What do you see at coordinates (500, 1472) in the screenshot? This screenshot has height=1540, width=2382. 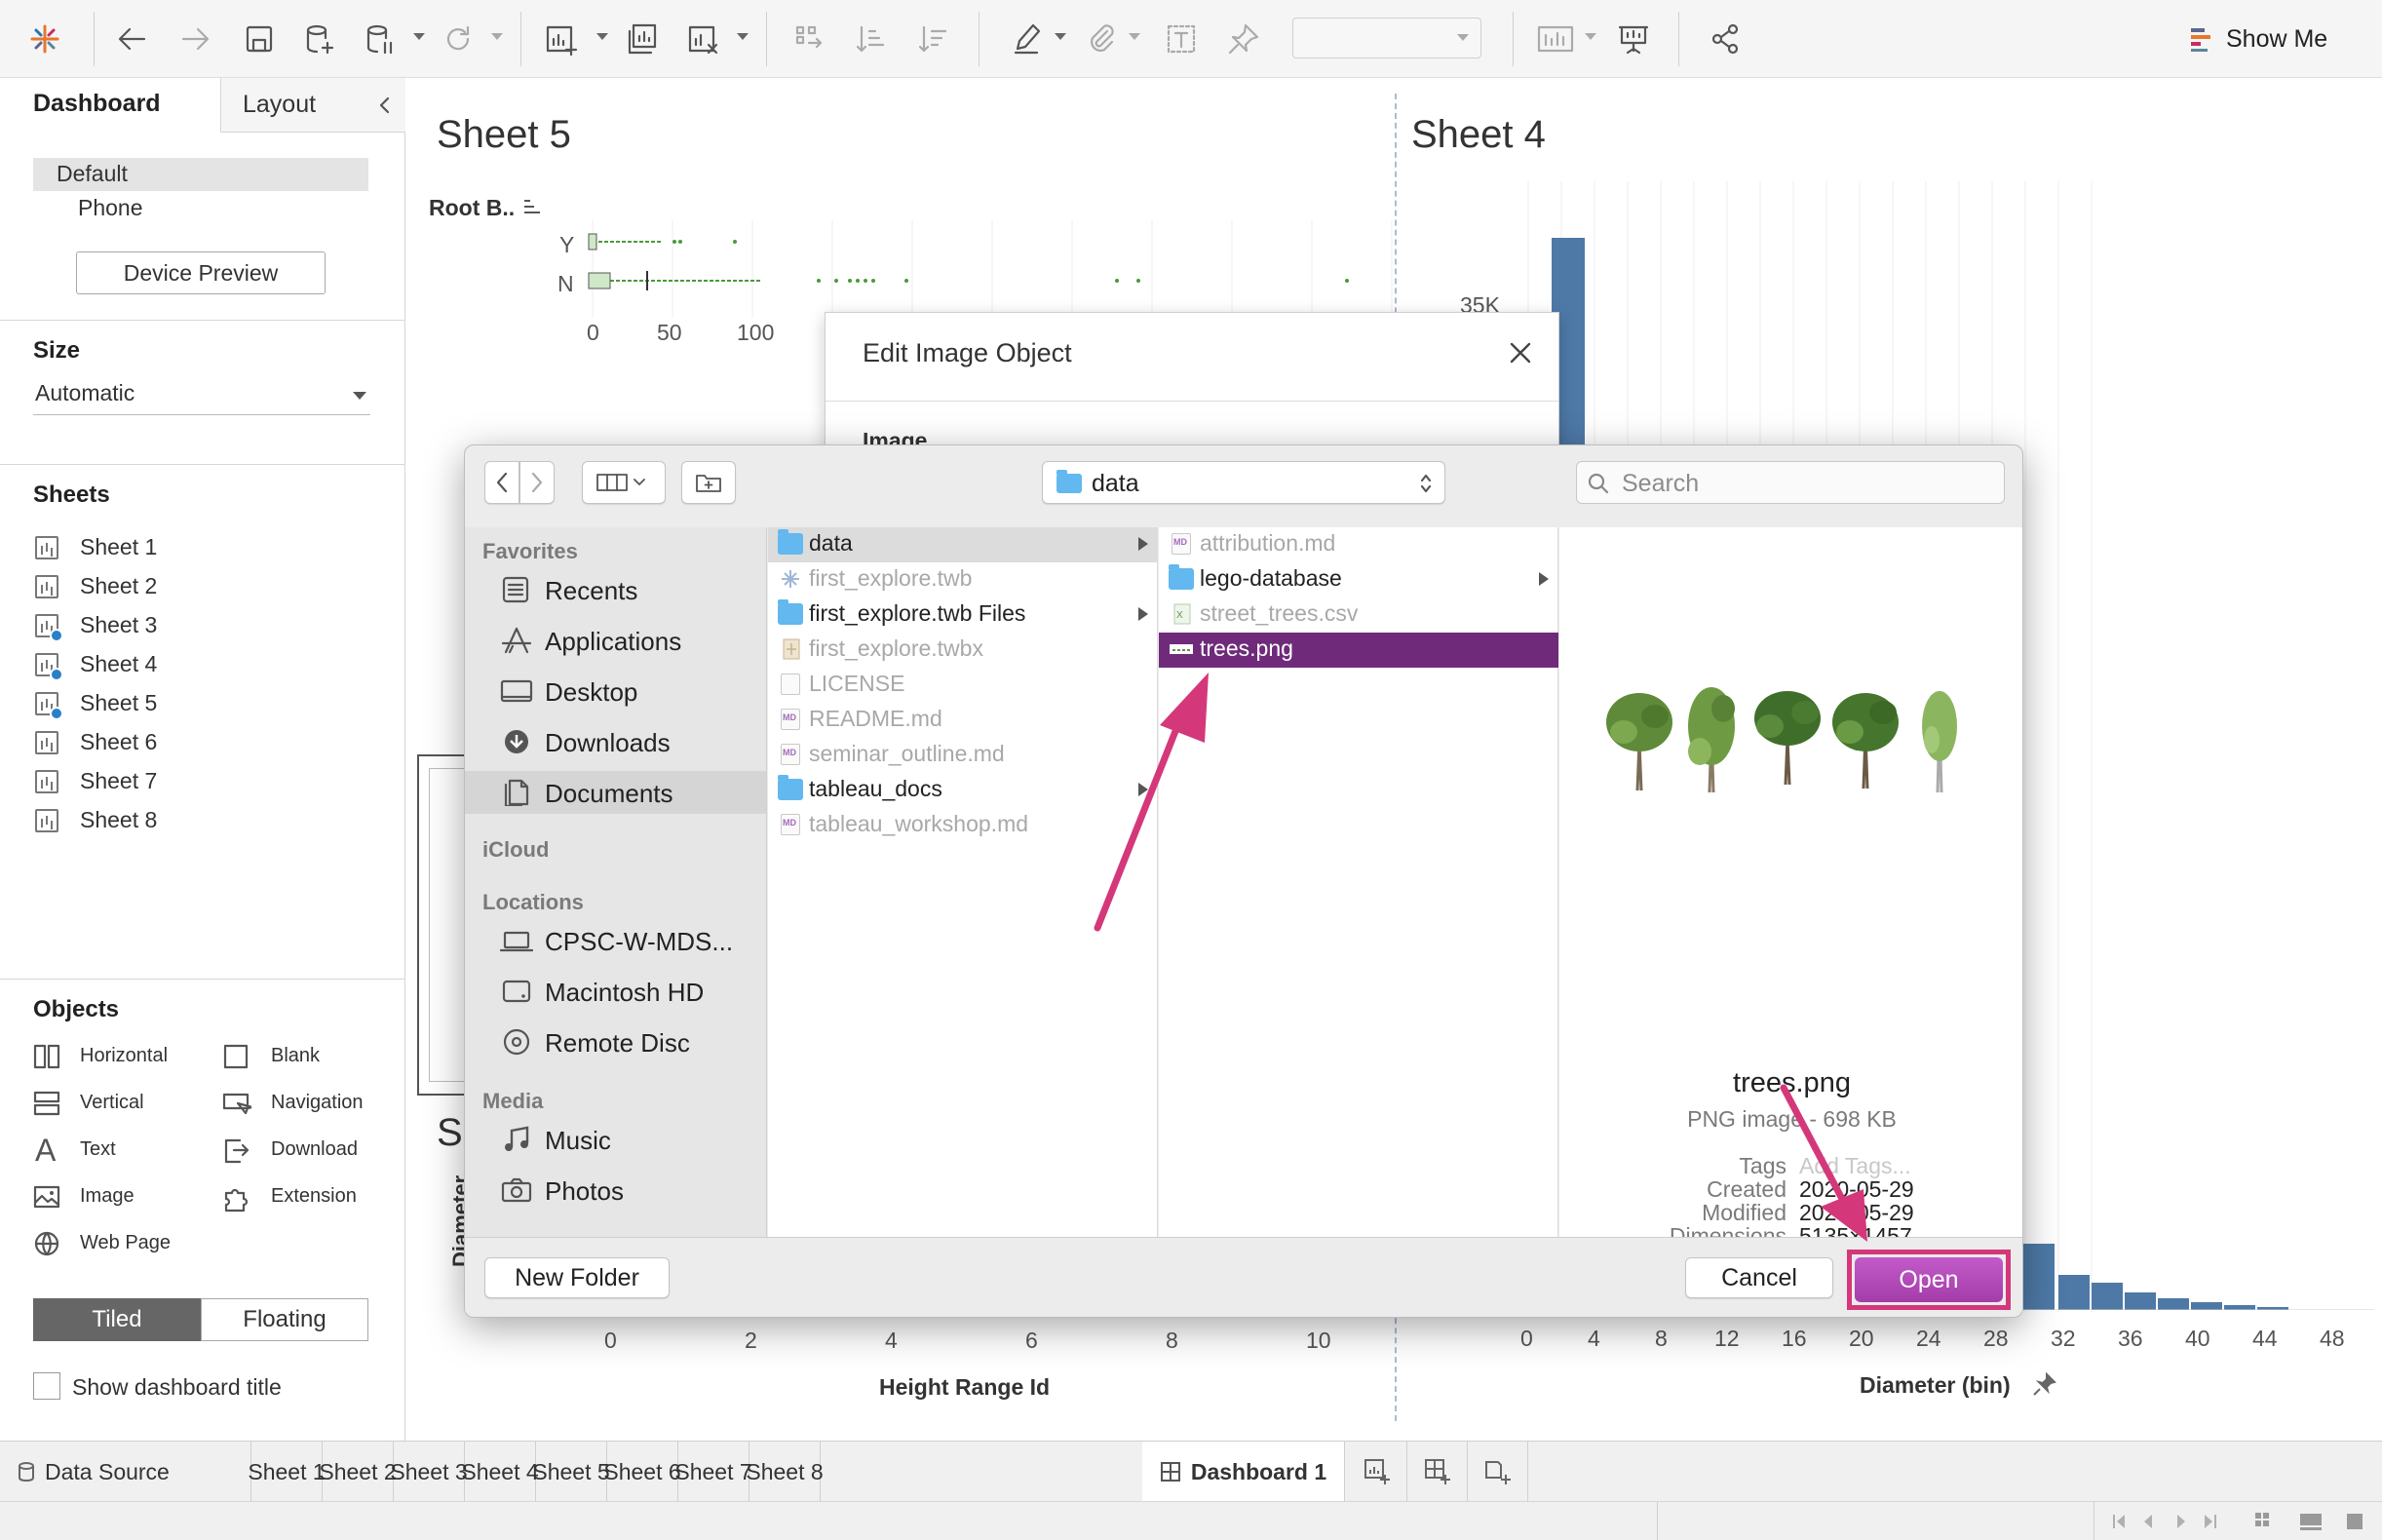 I see `tab-sheet-4: Sheet 4` at bounding box center [500, 1472].